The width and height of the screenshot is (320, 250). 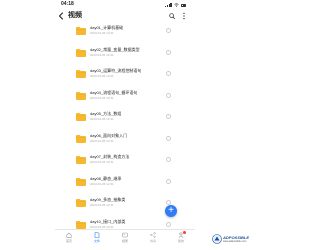 What do you see at coordinates (125, 118) in the screenshot?
I see `file-row: day05_方法_数组 2023-03-05 12:31` at bounding box center [125, 118].